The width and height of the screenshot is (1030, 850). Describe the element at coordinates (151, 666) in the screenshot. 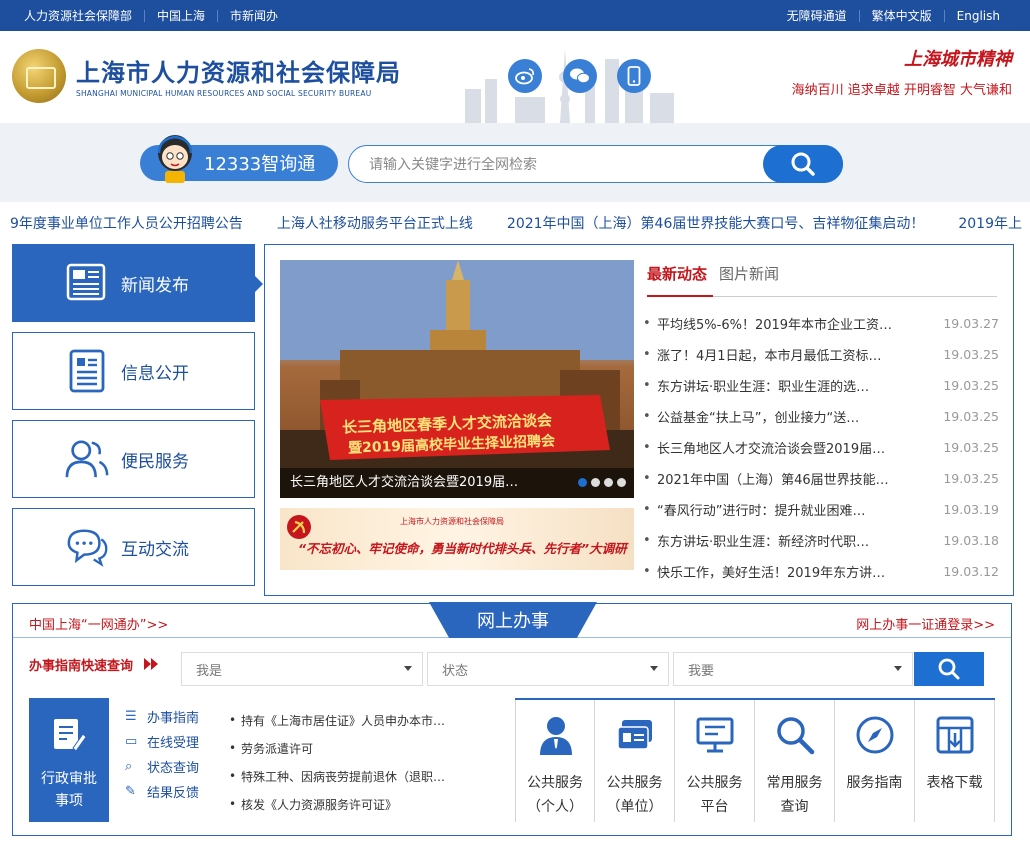

I see `double-arrow-icon` at that location.